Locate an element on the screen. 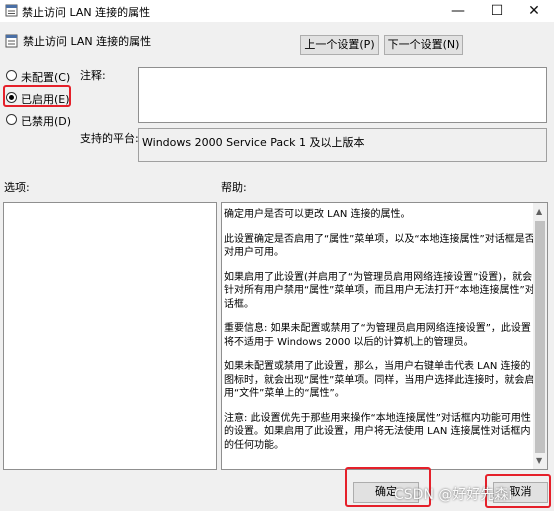  window-title: 禁止访问 LAN 连接的属性 is located at coordinates (86, 12).